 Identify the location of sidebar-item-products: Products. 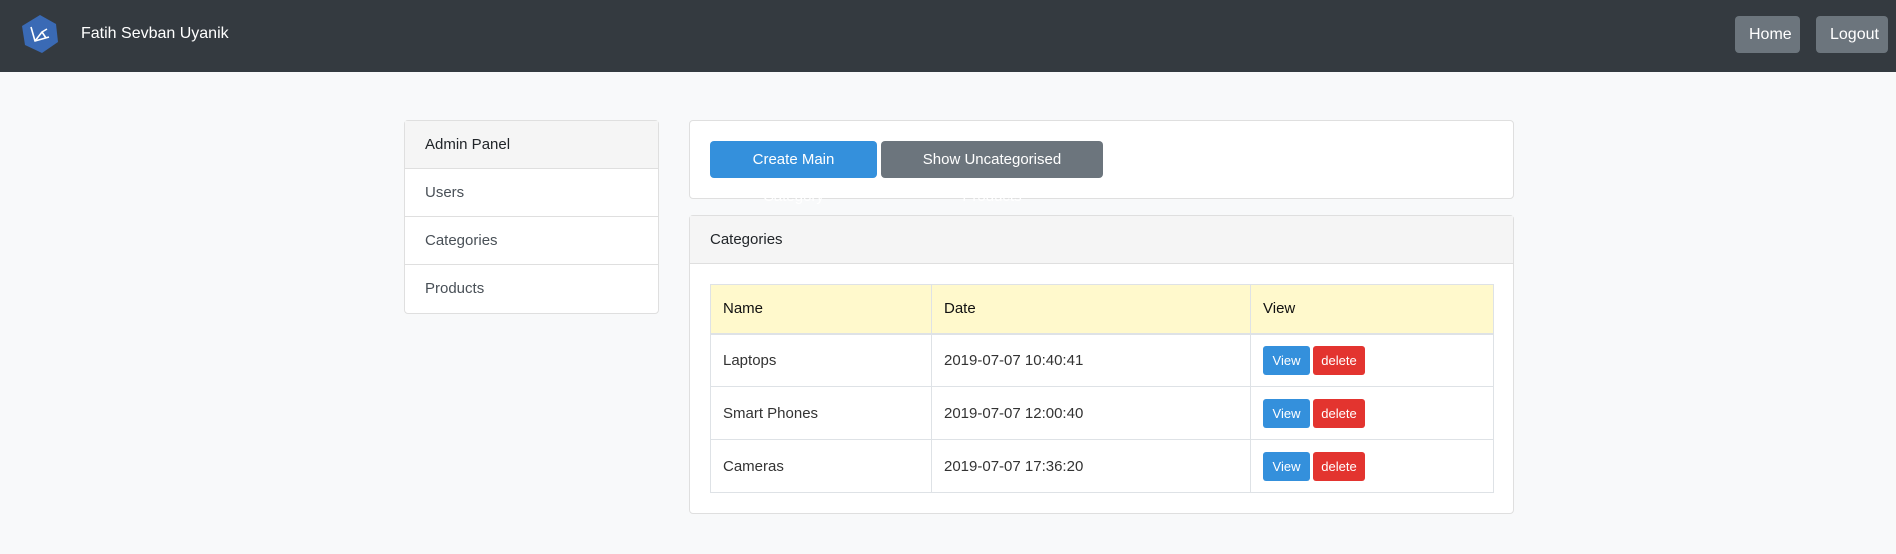
(531, 289).